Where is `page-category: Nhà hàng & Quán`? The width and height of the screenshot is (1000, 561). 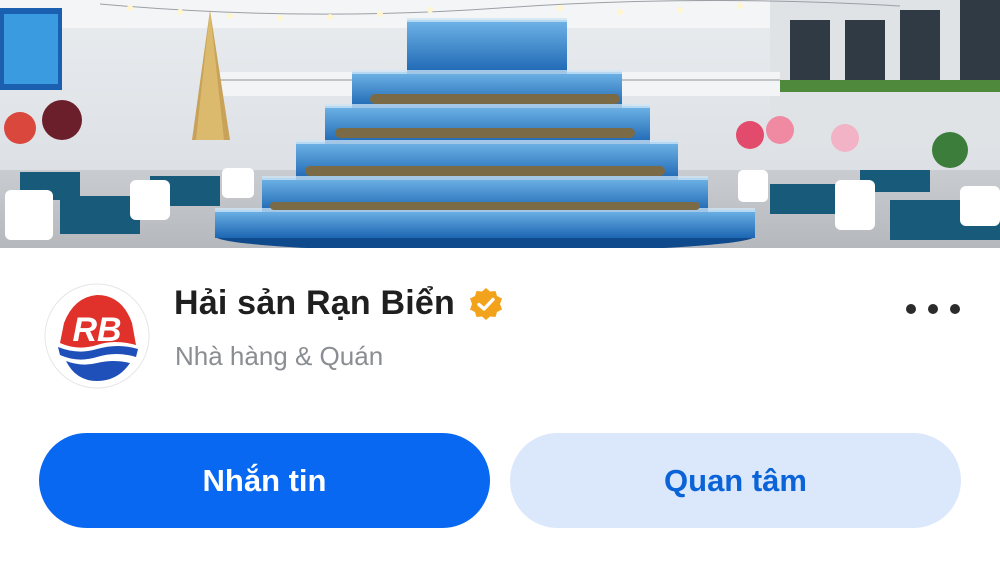 page-category: Nhà hàng & Quán is located at coordinates (279, 356).